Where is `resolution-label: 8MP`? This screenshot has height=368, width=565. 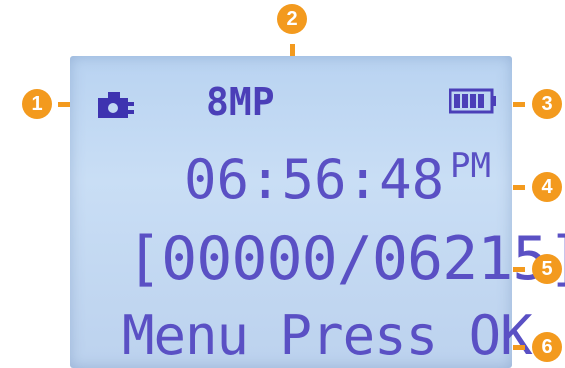
resolution-label: 8MP is located at coordinates (240, 102).